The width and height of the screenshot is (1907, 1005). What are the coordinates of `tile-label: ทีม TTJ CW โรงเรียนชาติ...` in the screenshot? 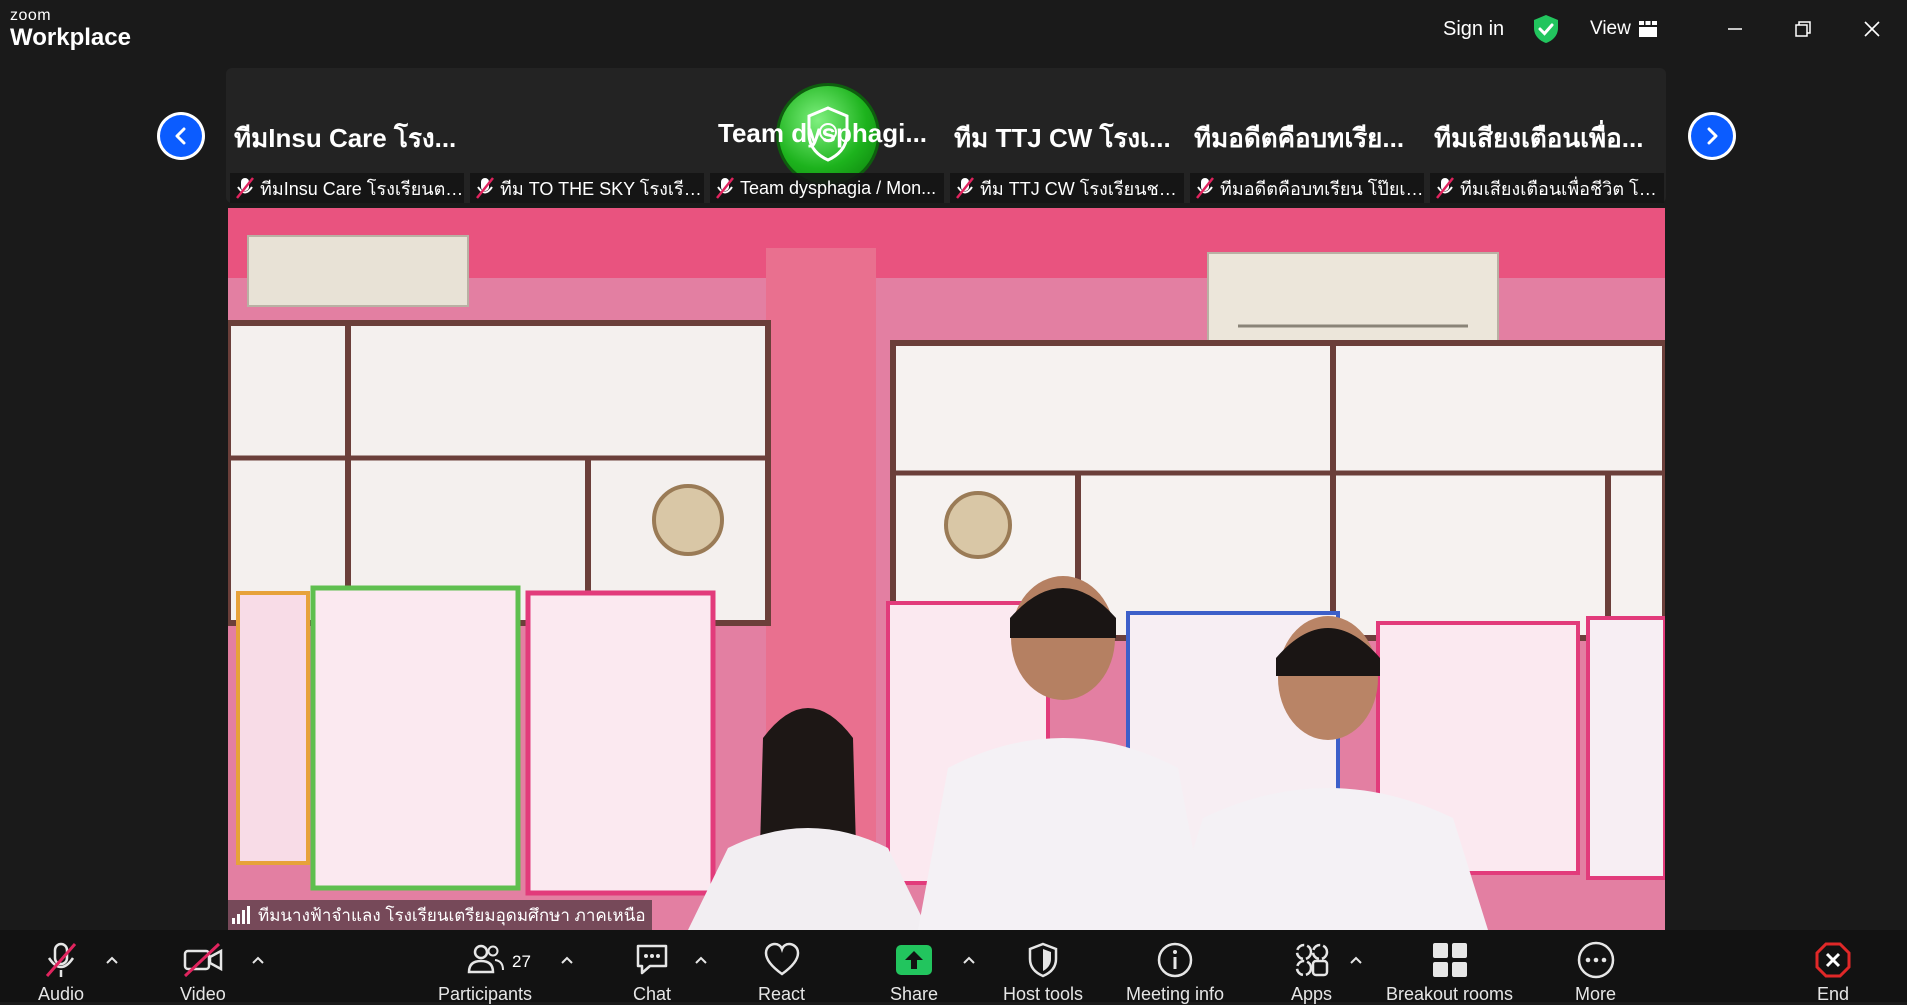 It's located at (1067, 188).